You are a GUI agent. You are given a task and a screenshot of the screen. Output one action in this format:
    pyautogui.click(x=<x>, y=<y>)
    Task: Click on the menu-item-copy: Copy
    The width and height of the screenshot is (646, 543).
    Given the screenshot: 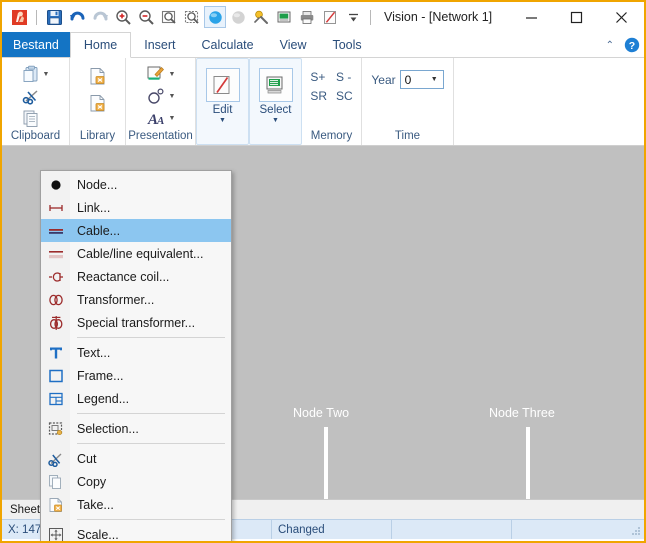 What is the action you would take?
    pyautogui.click(x=136, y=481)
    